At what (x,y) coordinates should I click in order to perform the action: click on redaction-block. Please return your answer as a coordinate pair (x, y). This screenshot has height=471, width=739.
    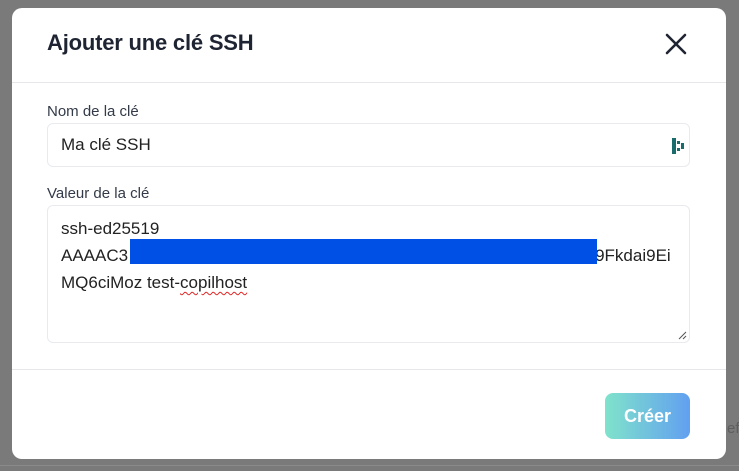
    Looking at the image, I should click on (363, 251).